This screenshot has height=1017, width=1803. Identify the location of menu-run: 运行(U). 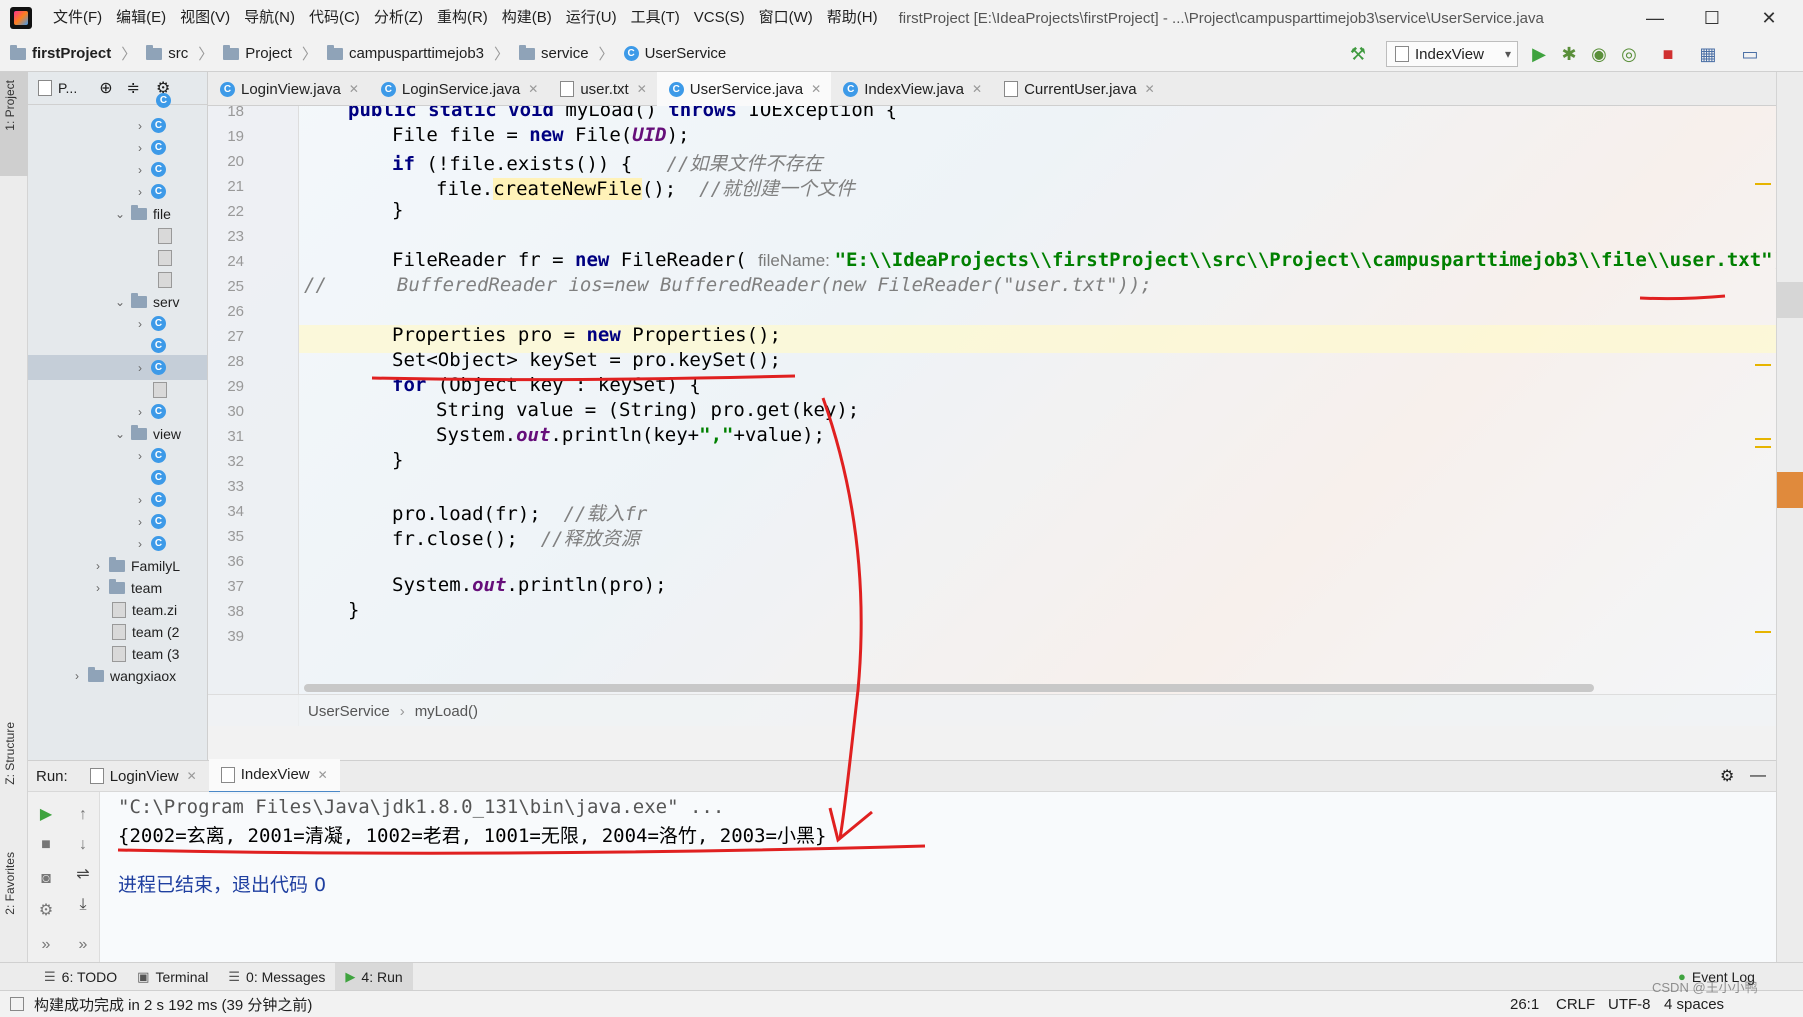
(591, 18).